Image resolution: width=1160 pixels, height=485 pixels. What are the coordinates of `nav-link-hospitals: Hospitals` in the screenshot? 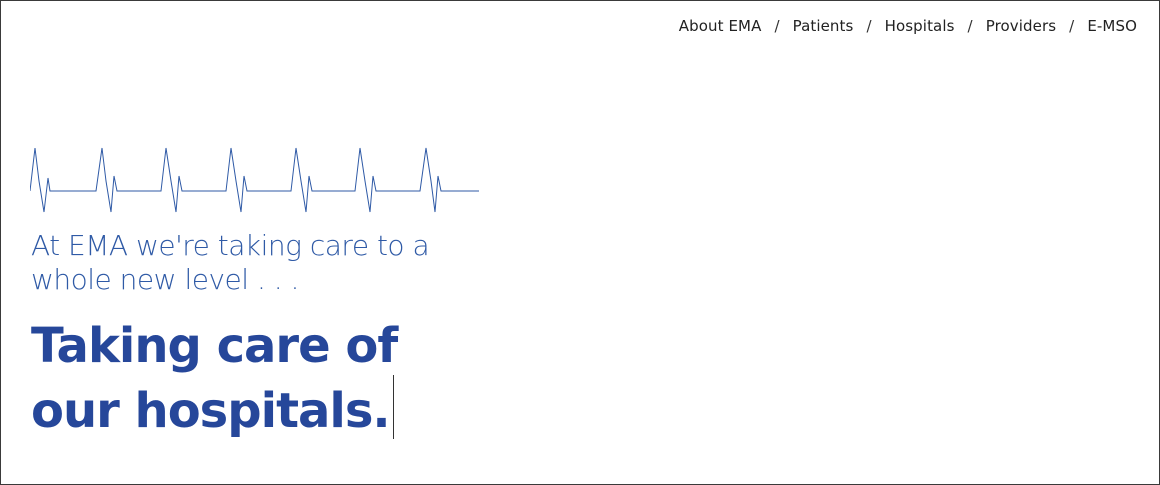 It's located at (920, 26).